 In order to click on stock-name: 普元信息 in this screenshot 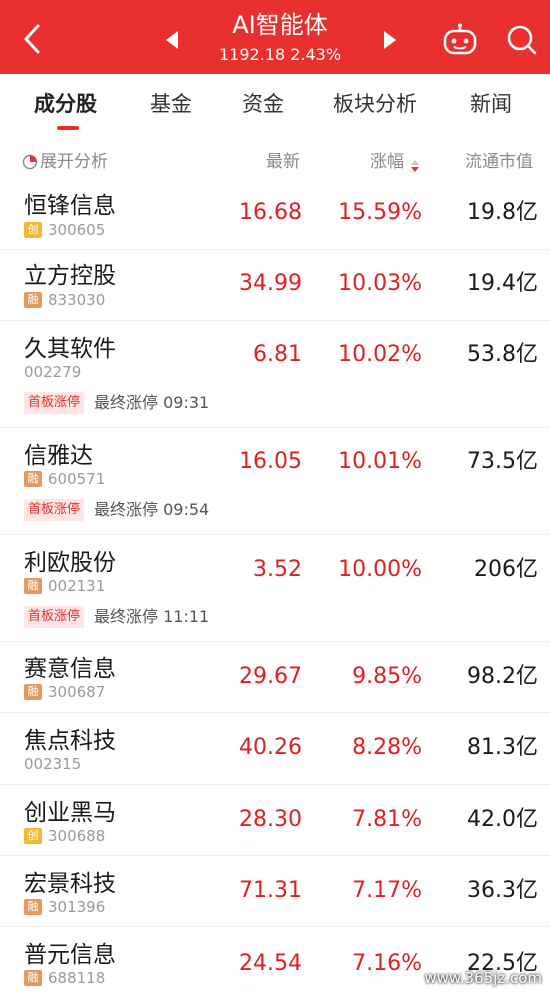, I will do `click(70, 955)`.